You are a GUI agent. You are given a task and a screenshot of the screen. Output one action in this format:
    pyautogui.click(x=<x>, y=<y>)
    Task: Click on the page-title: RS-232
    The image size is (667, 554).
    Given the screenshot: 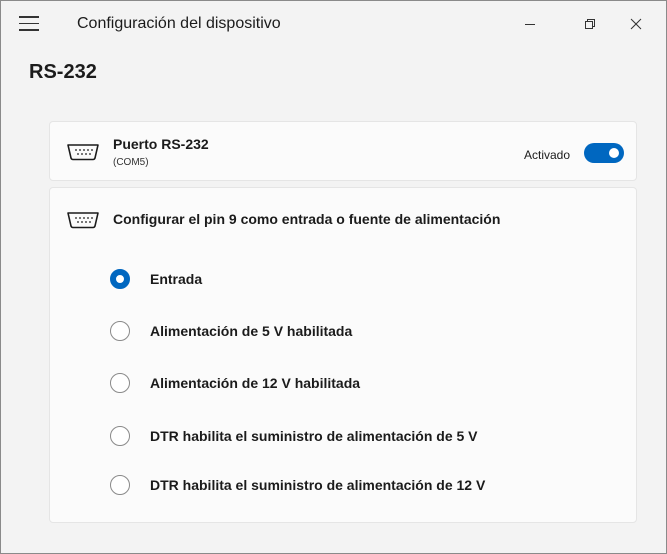 What is the action you would take?
    pyautogui.click(x=63, y=72)
    